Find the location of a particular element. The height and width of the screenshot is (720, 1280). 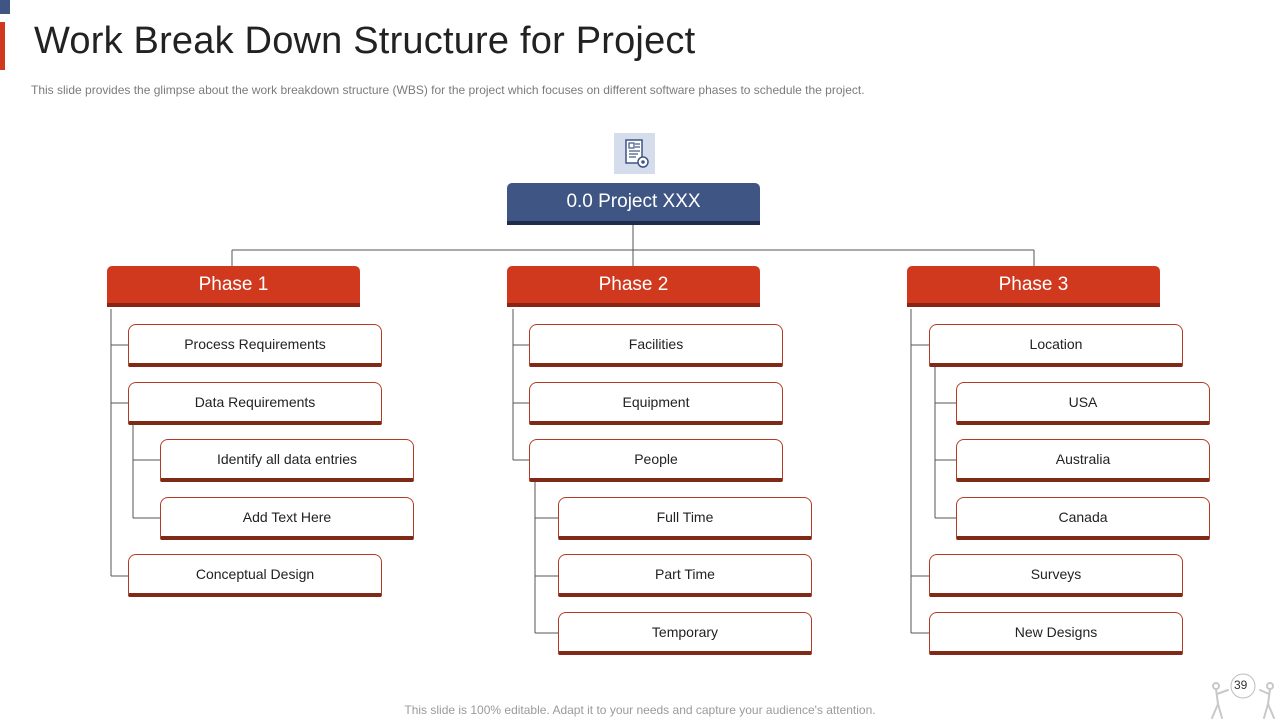

phase-2-subitem-part-time: Part Time is located at coordinates (685, 575).